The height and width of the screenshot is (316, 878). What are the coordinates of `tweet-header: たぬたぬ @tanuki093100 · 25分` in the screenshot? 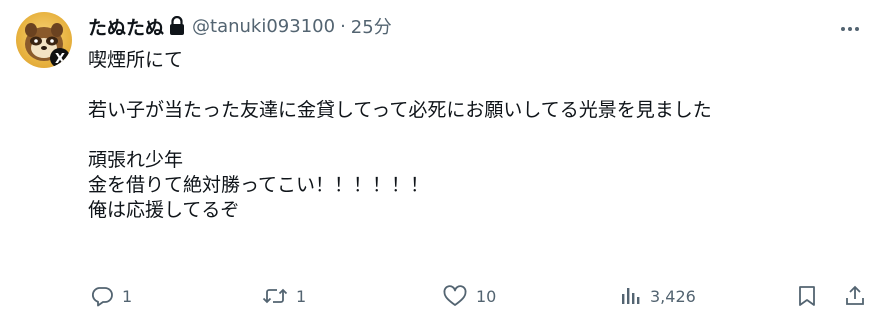 It's located at (240, 26).